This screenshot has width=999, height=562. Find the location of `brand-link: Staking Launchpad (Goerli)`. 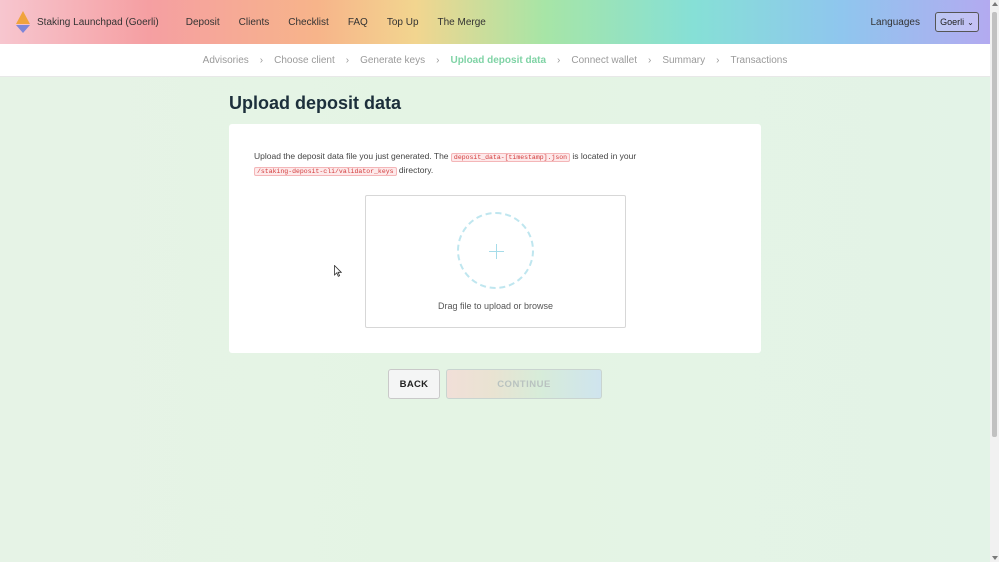

brand-link: Staking Launchpad (Goerli) is located at coordinates (87, 22).